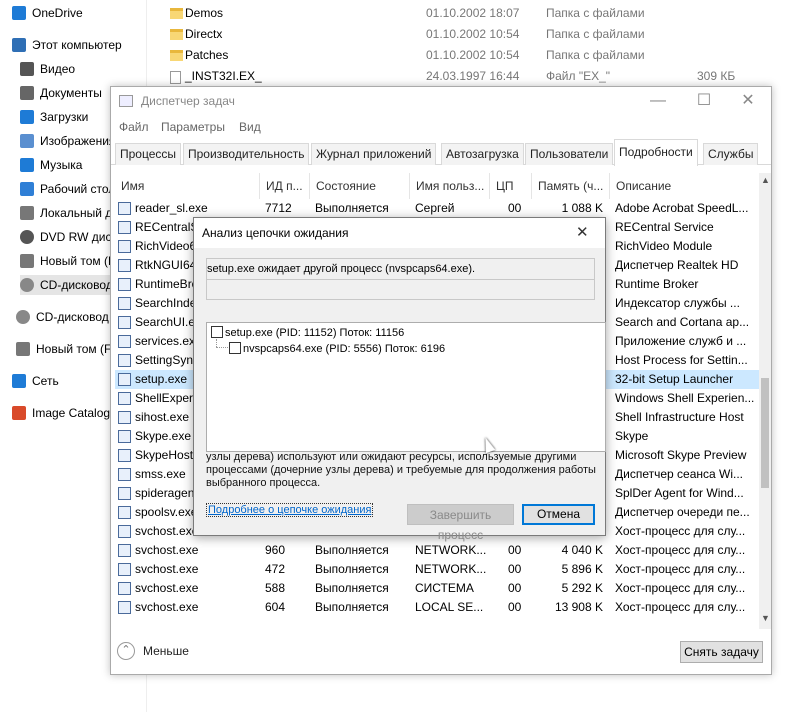  What do you see at coordinates (511, 186) in the screenshot?
I see `column-header-cpu: ЦП` at bounding box center [511, 186].